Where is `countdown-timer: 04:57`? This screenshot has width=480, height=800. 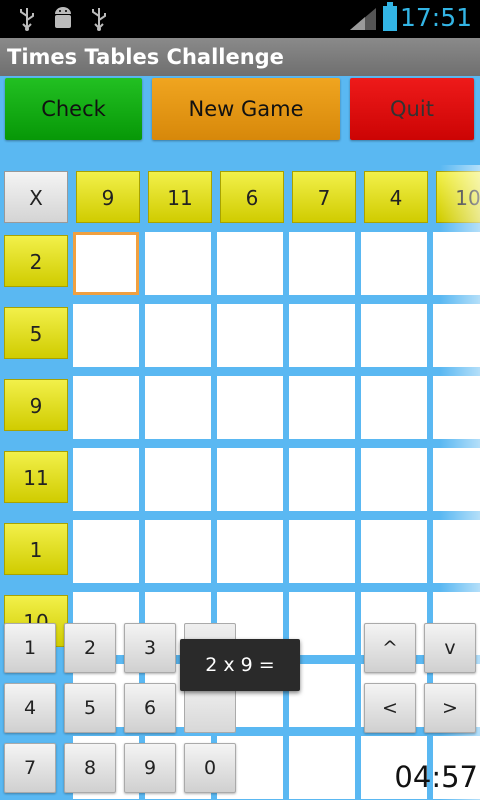 countdown-timer: 04:57 is located at coordinates (436, 777).